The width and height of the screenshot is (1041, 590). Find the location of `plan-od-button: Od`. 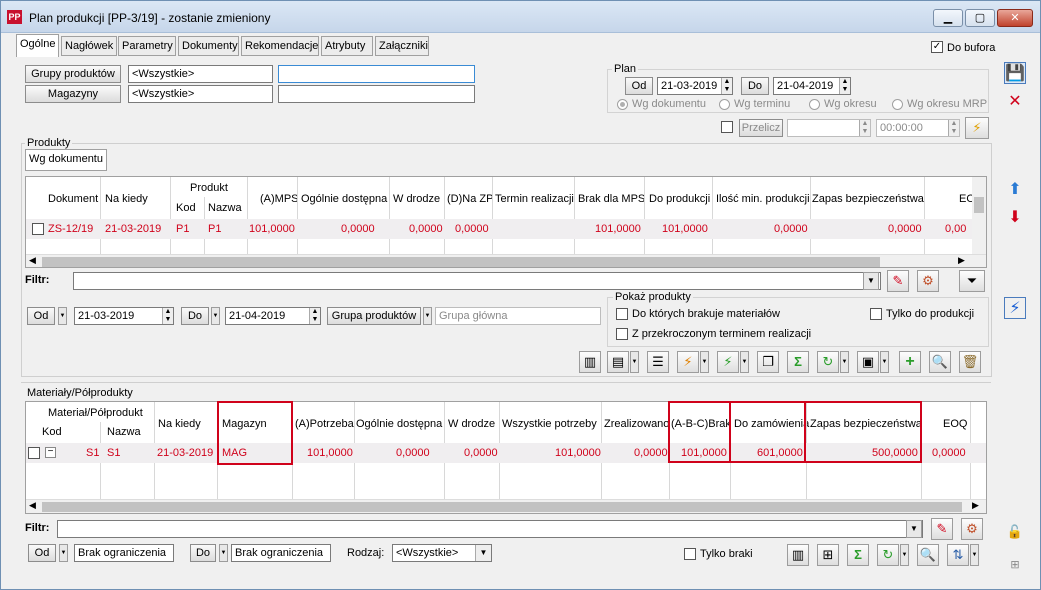

plan-od-button: Od is located at coordinates (639, 86).